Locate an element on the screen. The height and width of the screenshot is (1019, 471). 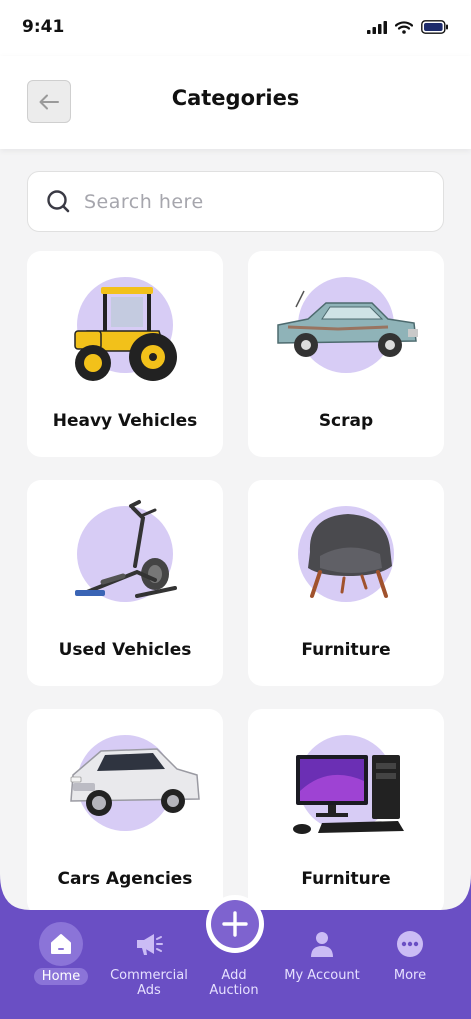
more-icon is located at coordinates (410, 944).